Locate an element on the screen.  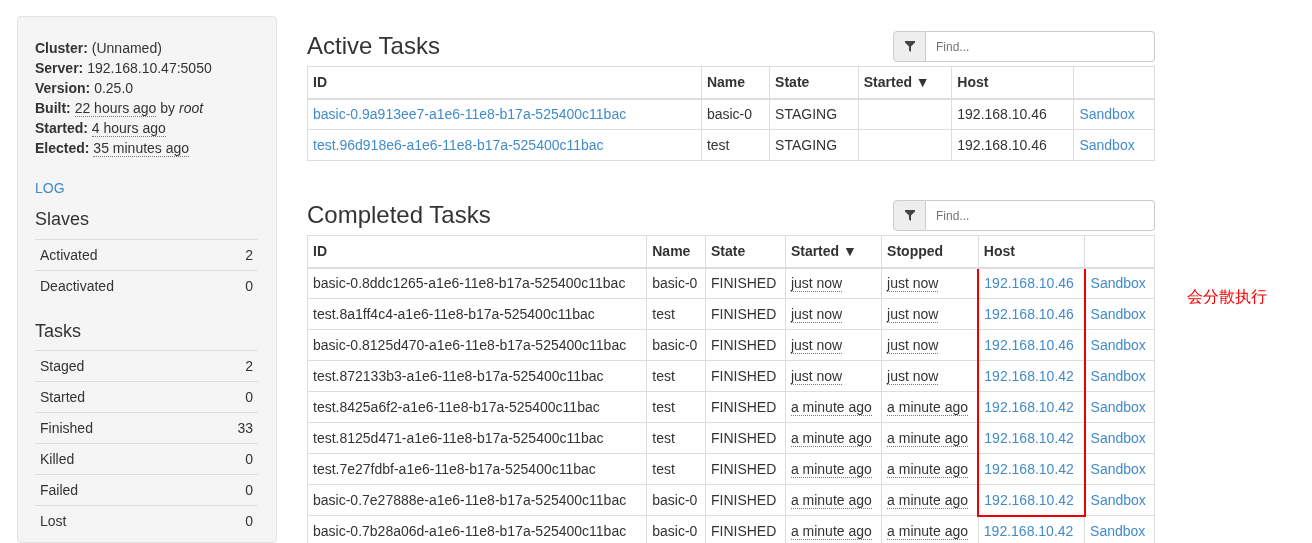
info-label: Cluster: is located at coordinates (61, 48).